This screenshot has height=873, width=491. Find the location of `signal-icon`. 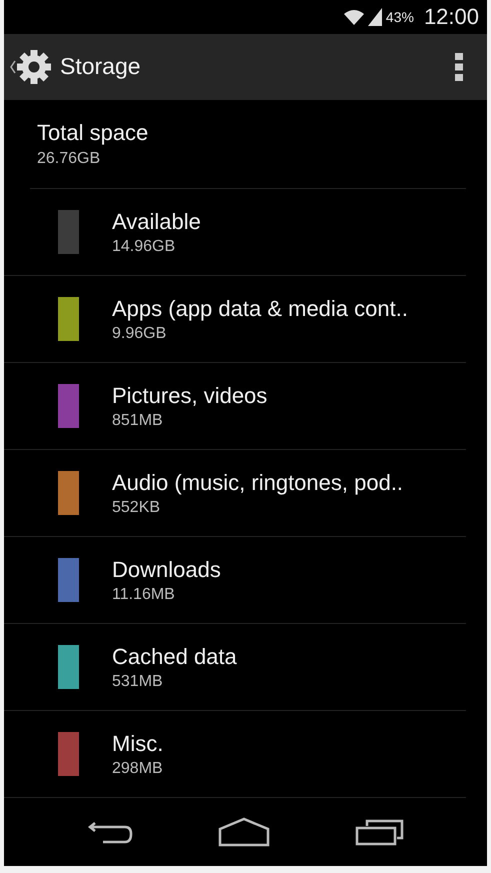

signal-icon is located at coordinates (375, 17).